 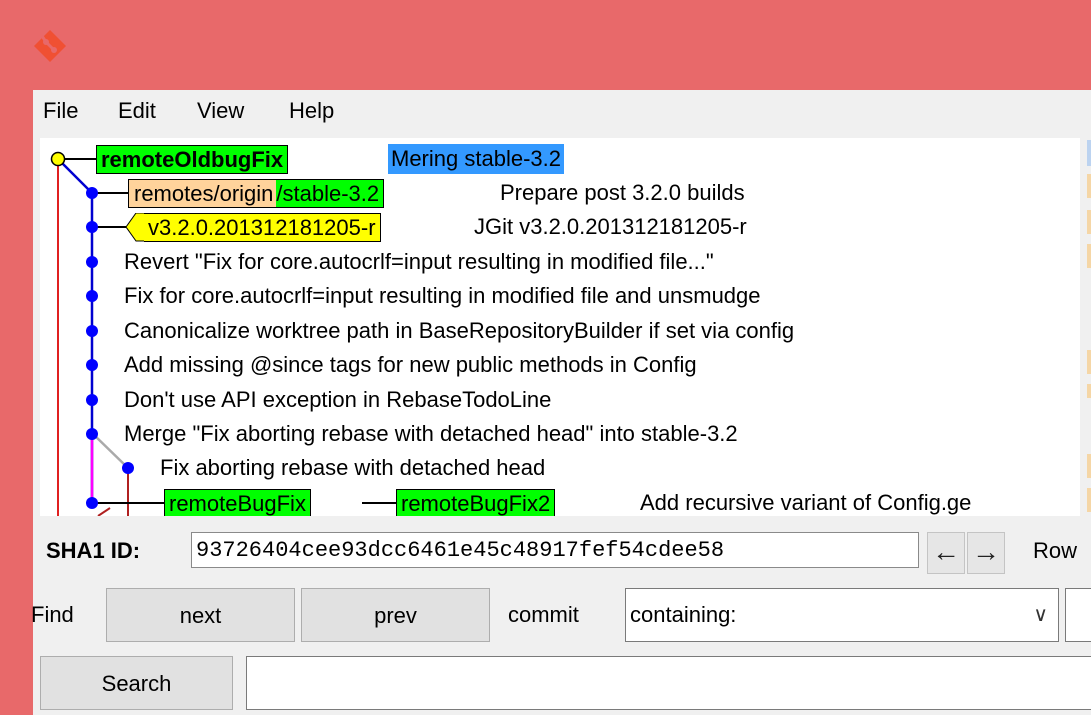 What do you see at coordinates (842, 615) in the screenshot?
I see `find-mode-select: containing: ∨` at bounding box center [842, 615].